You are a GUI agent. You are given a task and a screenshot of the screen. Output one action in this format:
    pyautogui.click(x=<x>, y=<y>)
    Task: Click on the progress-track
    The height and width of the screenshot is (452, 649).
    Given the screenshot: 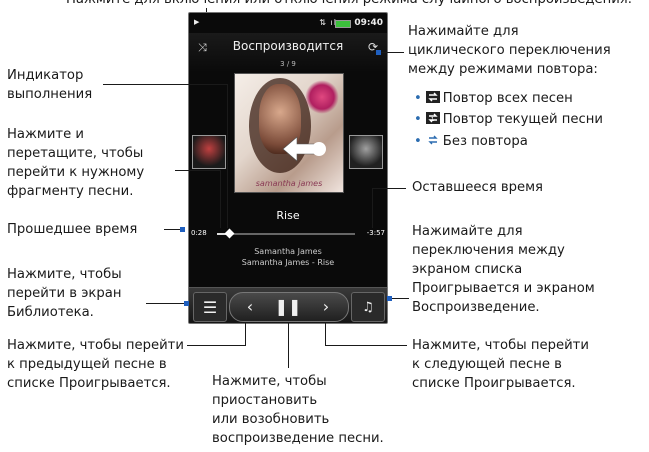 What is the action you would take?
    pyautogui.click(x=286, y=233)
    